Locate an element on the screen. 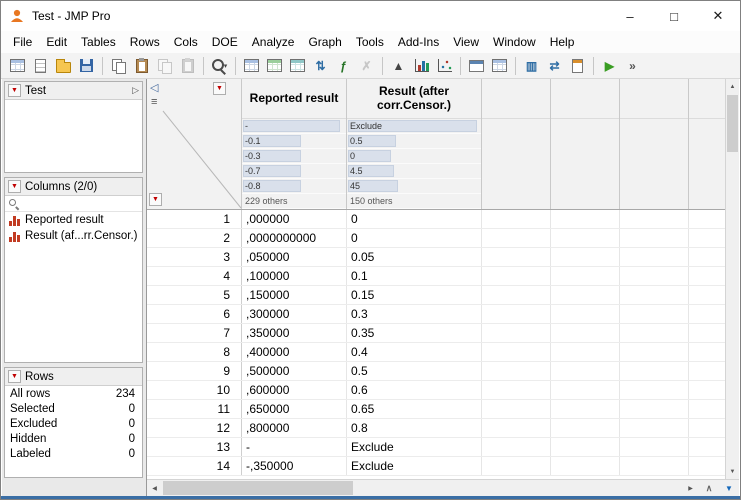 This screenshot has width=741, height=500. columns-menu-red-triangle-icon: ▼ is located at coordinates (219, 88).